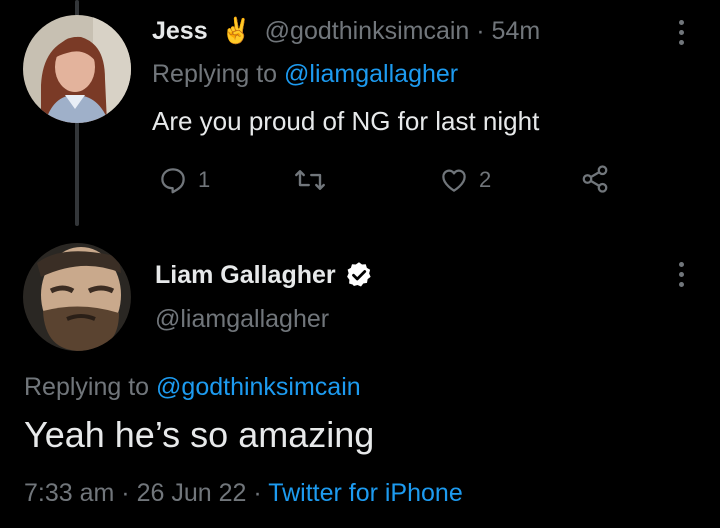 The image size is (720, 528). Describe the element at coordinates (180, 31) in the screenshot. I see `tweet1-author-name: Jess` at that location.